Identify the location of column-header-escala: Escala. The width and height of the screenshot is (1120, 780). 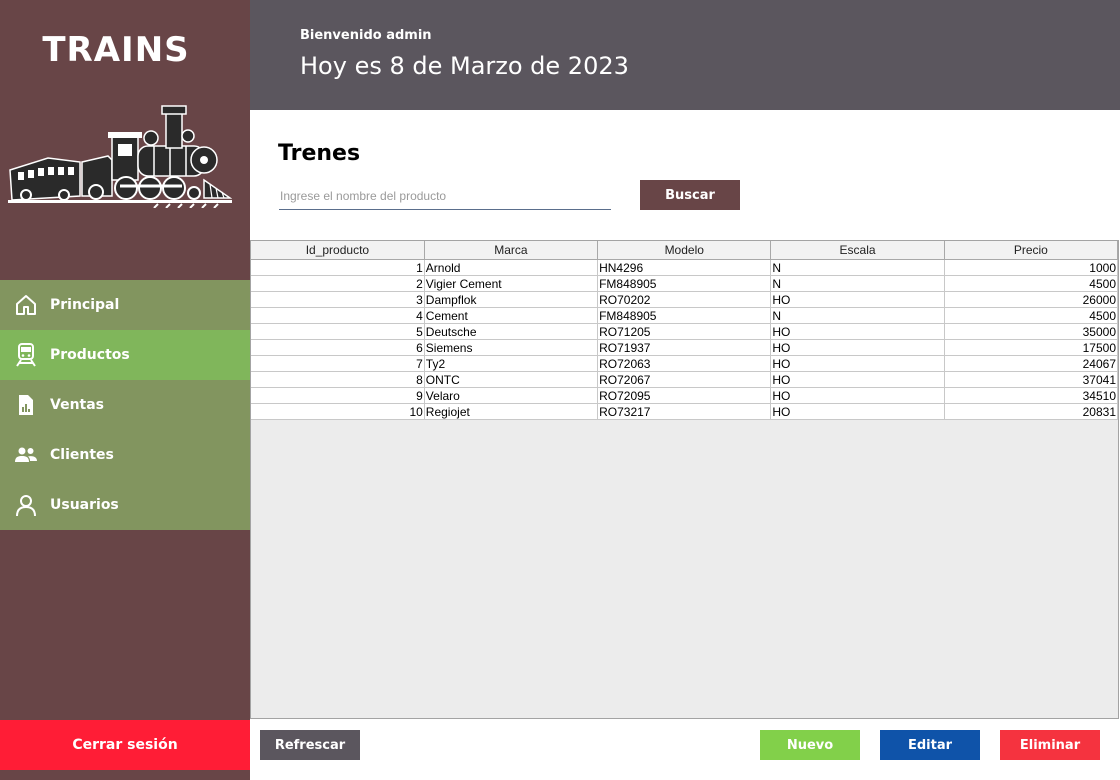
(857, 250).